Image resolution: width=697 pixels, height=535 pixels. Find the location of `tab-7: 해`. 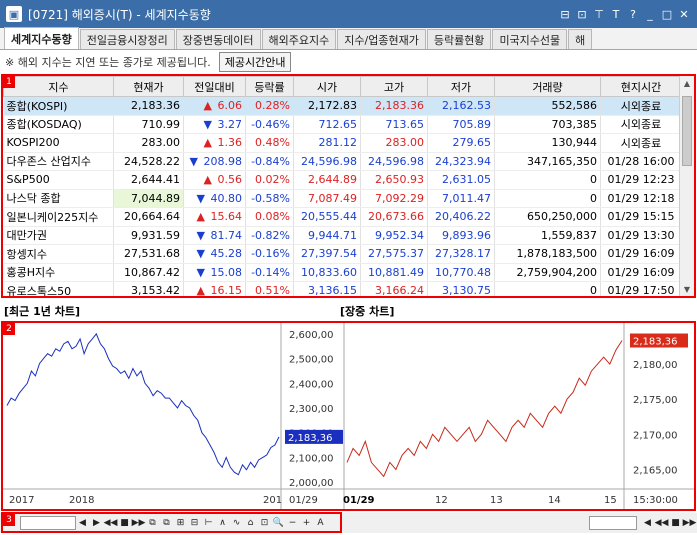

tab-7: 해 is located at coordinates (580, 39).